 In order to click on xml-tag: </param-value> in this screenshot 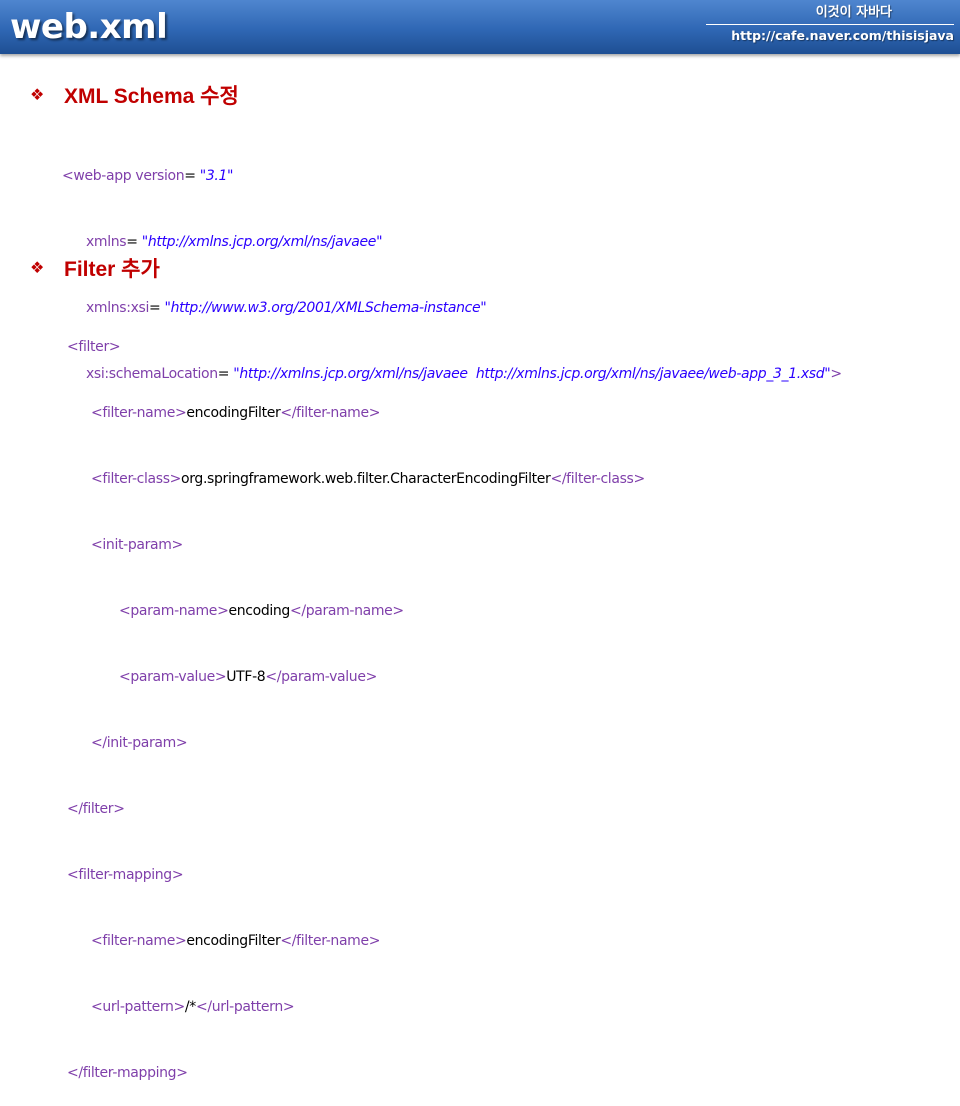, I will do `click(321, 677)`.